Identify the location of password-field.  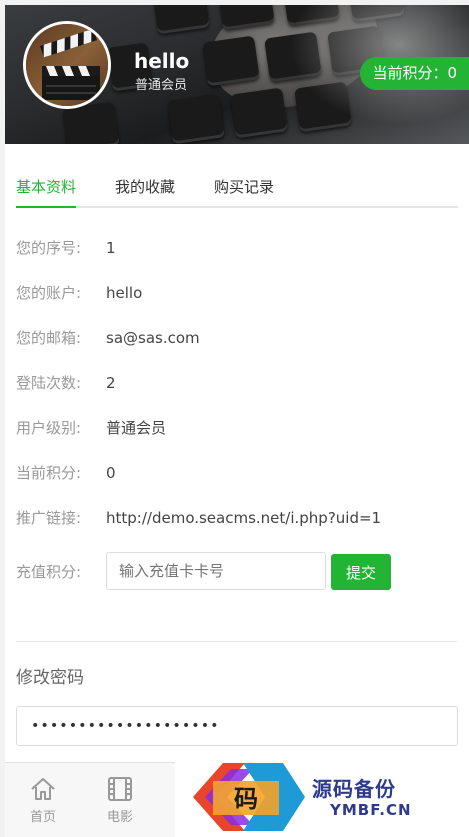
(237, 726).